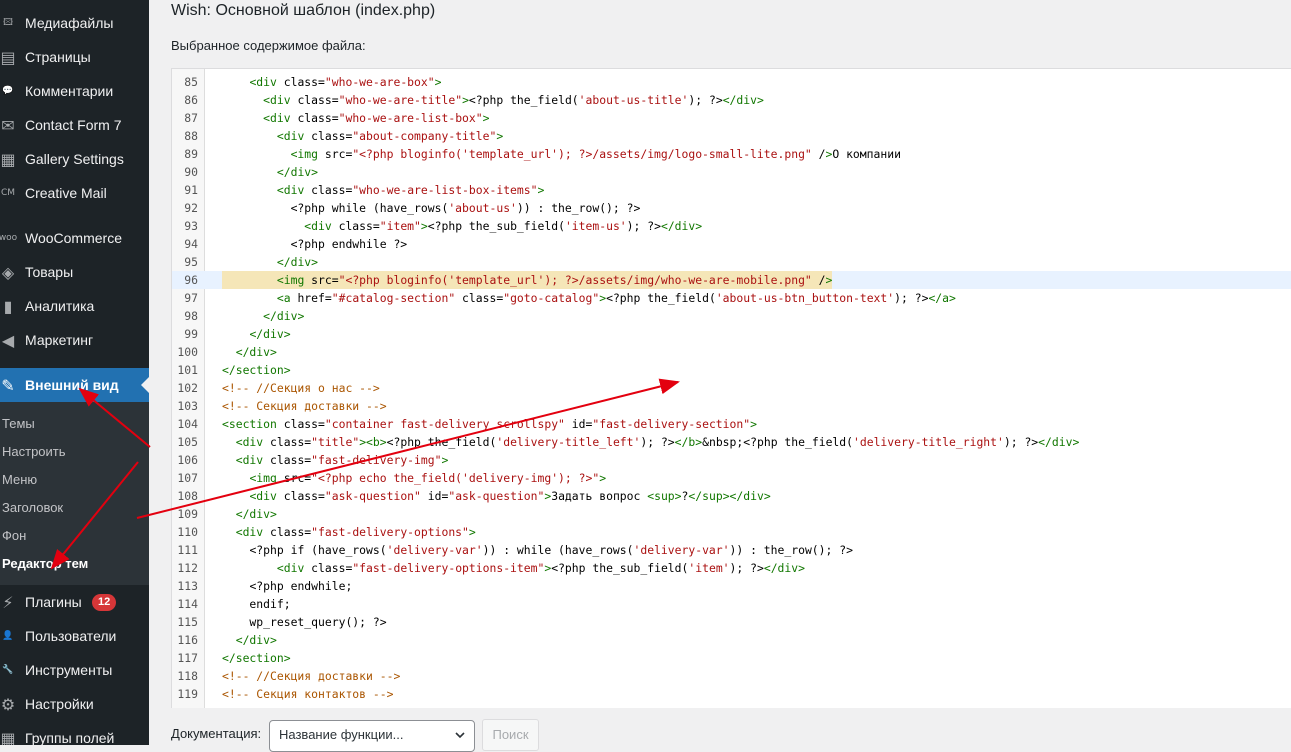  I want to click on code-text: <div class="who-we-are-list-box-items">, so click(410, 190).